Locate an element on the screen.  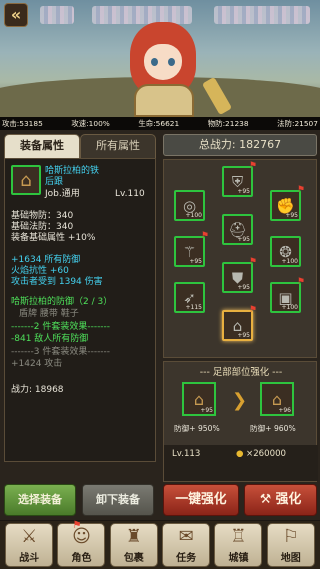
one-key-enhance-button: 一键强化 is located at coordinates (201, 500).